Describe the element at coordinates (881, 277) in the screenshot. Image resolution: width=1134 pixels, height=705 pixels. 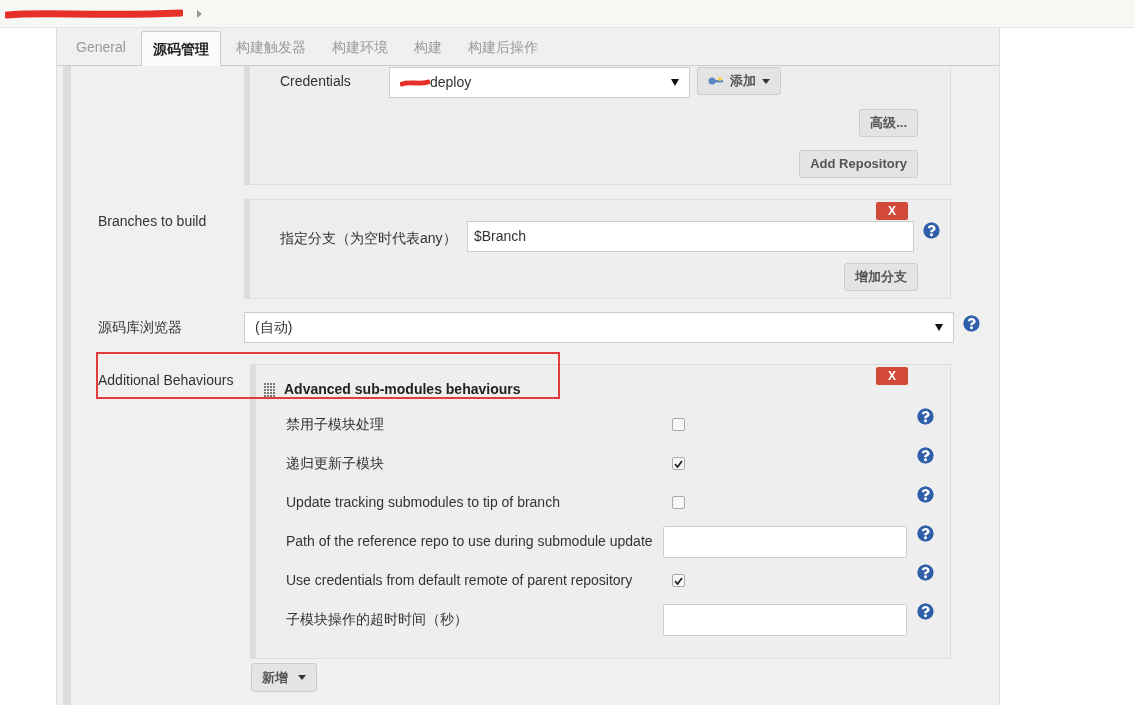
I see `add-branch-button: 增加分支` at that location.